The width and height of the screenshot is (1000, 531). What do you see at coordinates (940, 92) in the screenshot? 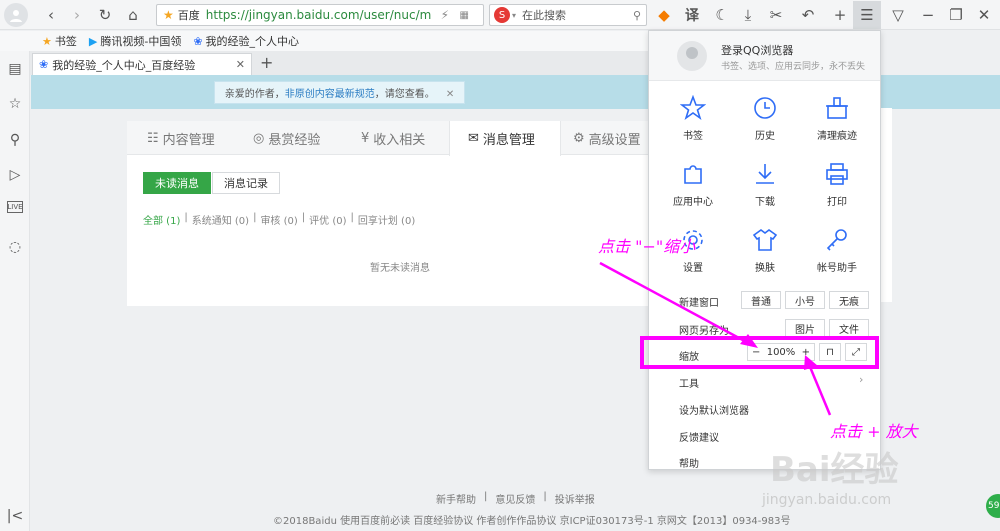
I see `notice-banner-right` at bounding box center [940, 92].